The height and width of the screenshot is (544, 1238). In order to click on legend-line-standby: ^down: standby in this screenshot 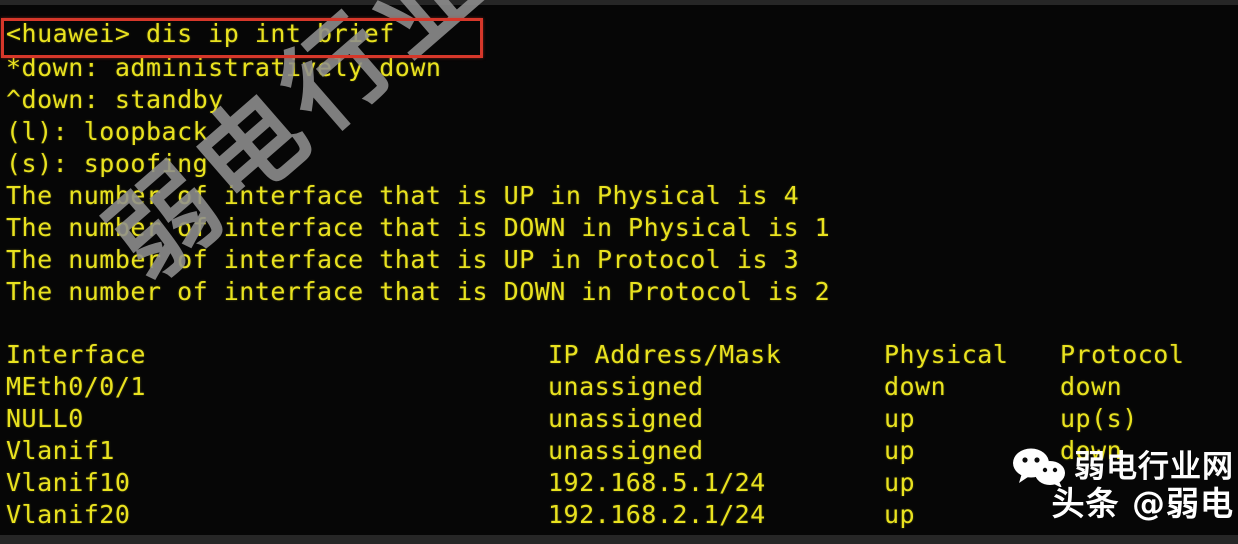, I will do `click(115, 99)`.